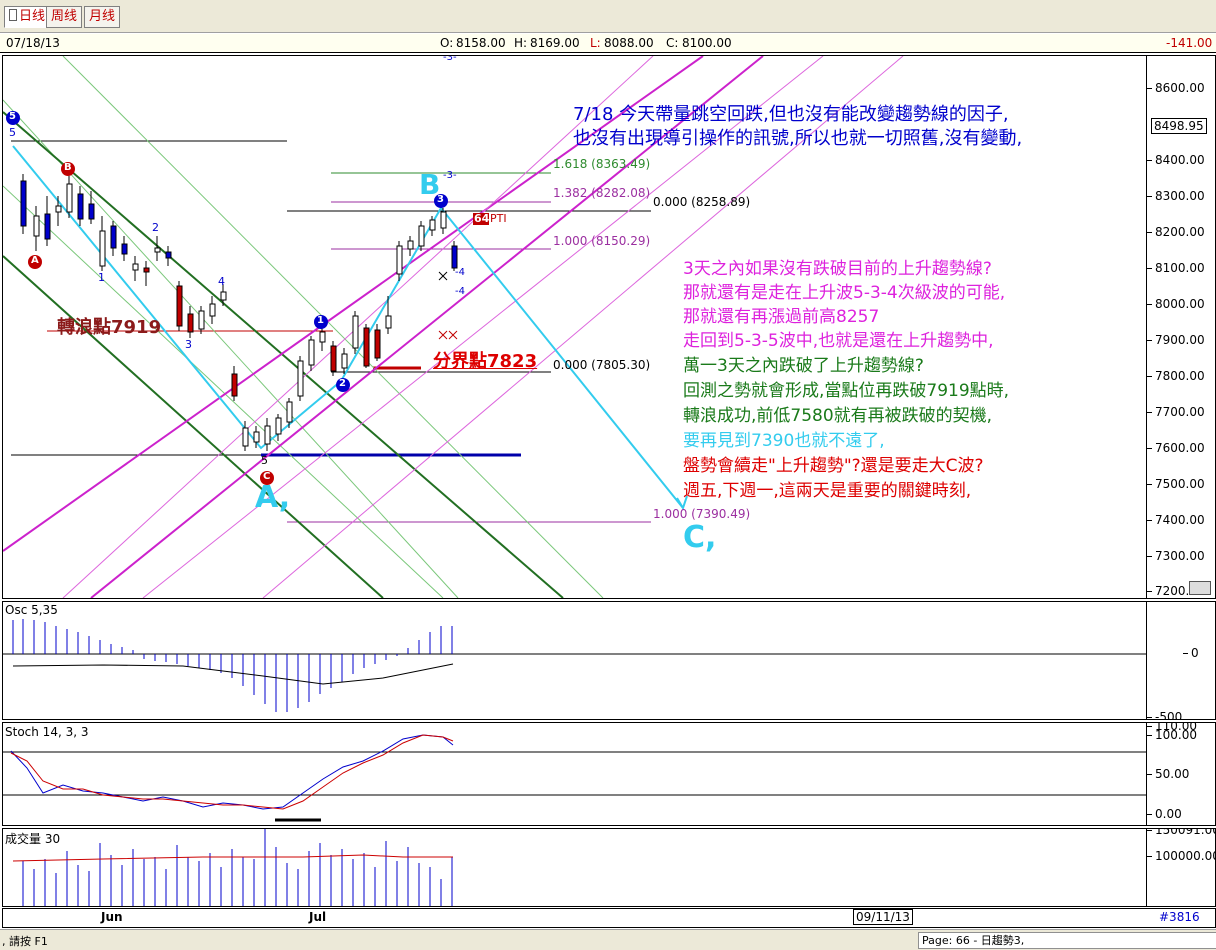  I want to click on commentary-p6: 回測之勢就會形成,當點位再跌破7919點時,, so click(846, 391).